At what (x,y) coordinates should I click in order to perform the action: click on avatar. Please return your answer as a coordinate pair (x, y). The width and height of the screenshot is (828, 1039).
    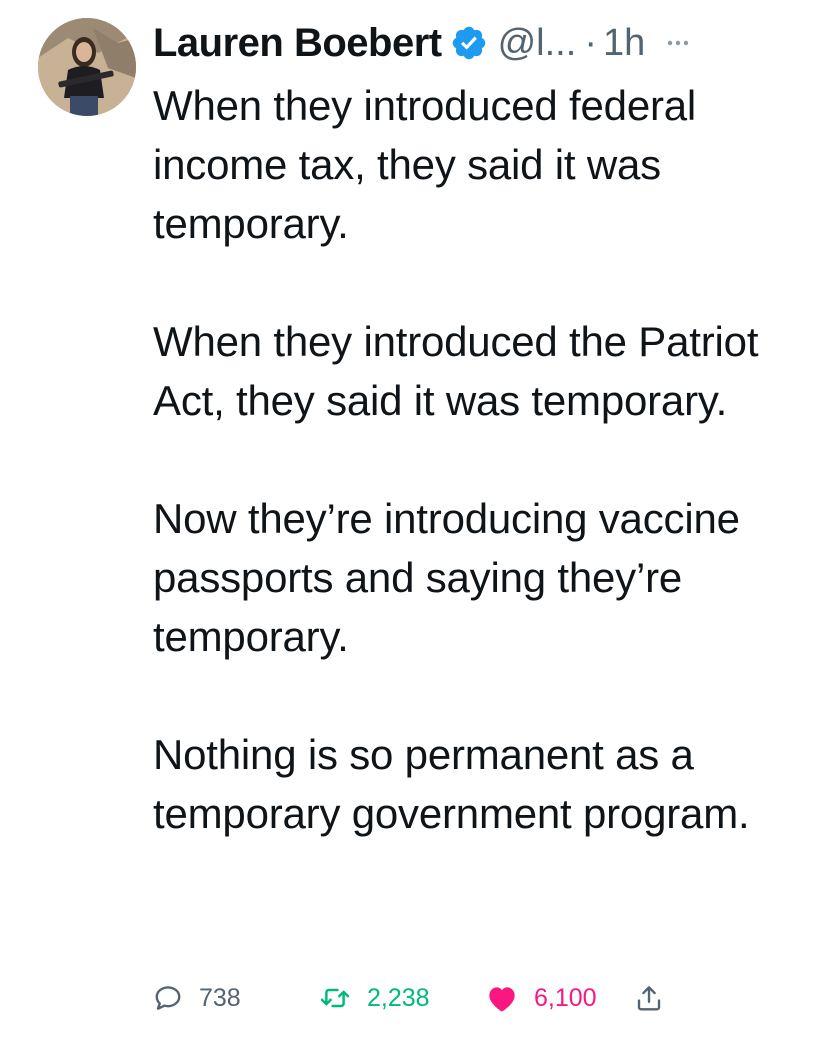
    Looking at the image, I should click on (87, 67).